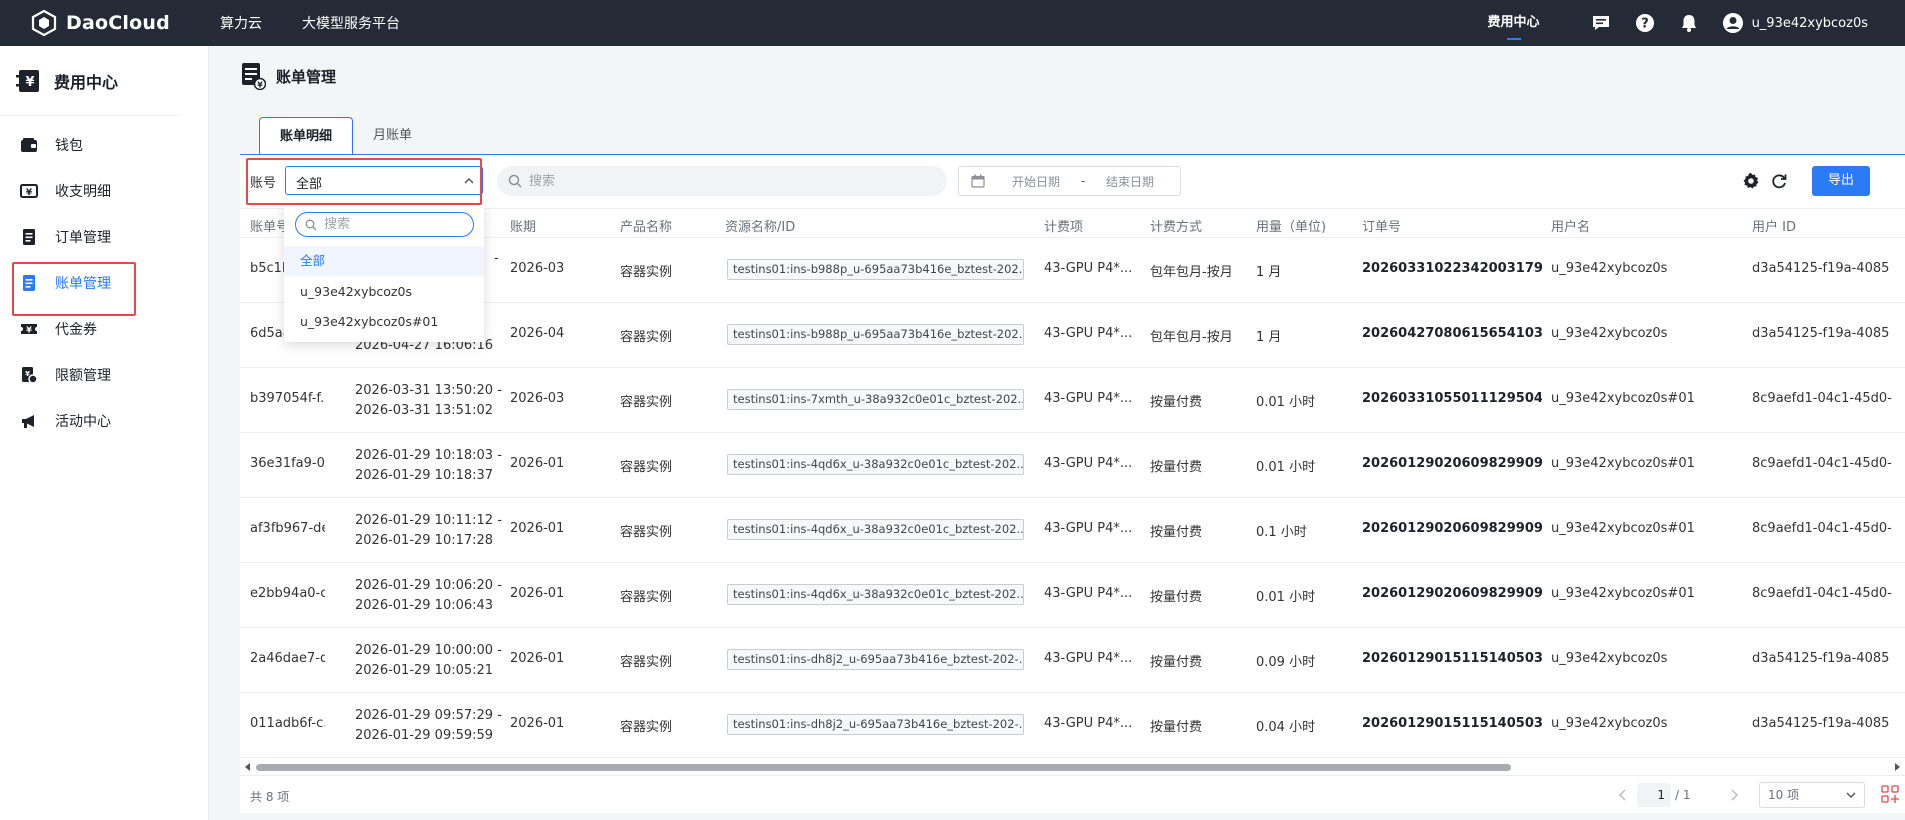  I want to click on page-number-input: 1, so click(1654, 795).